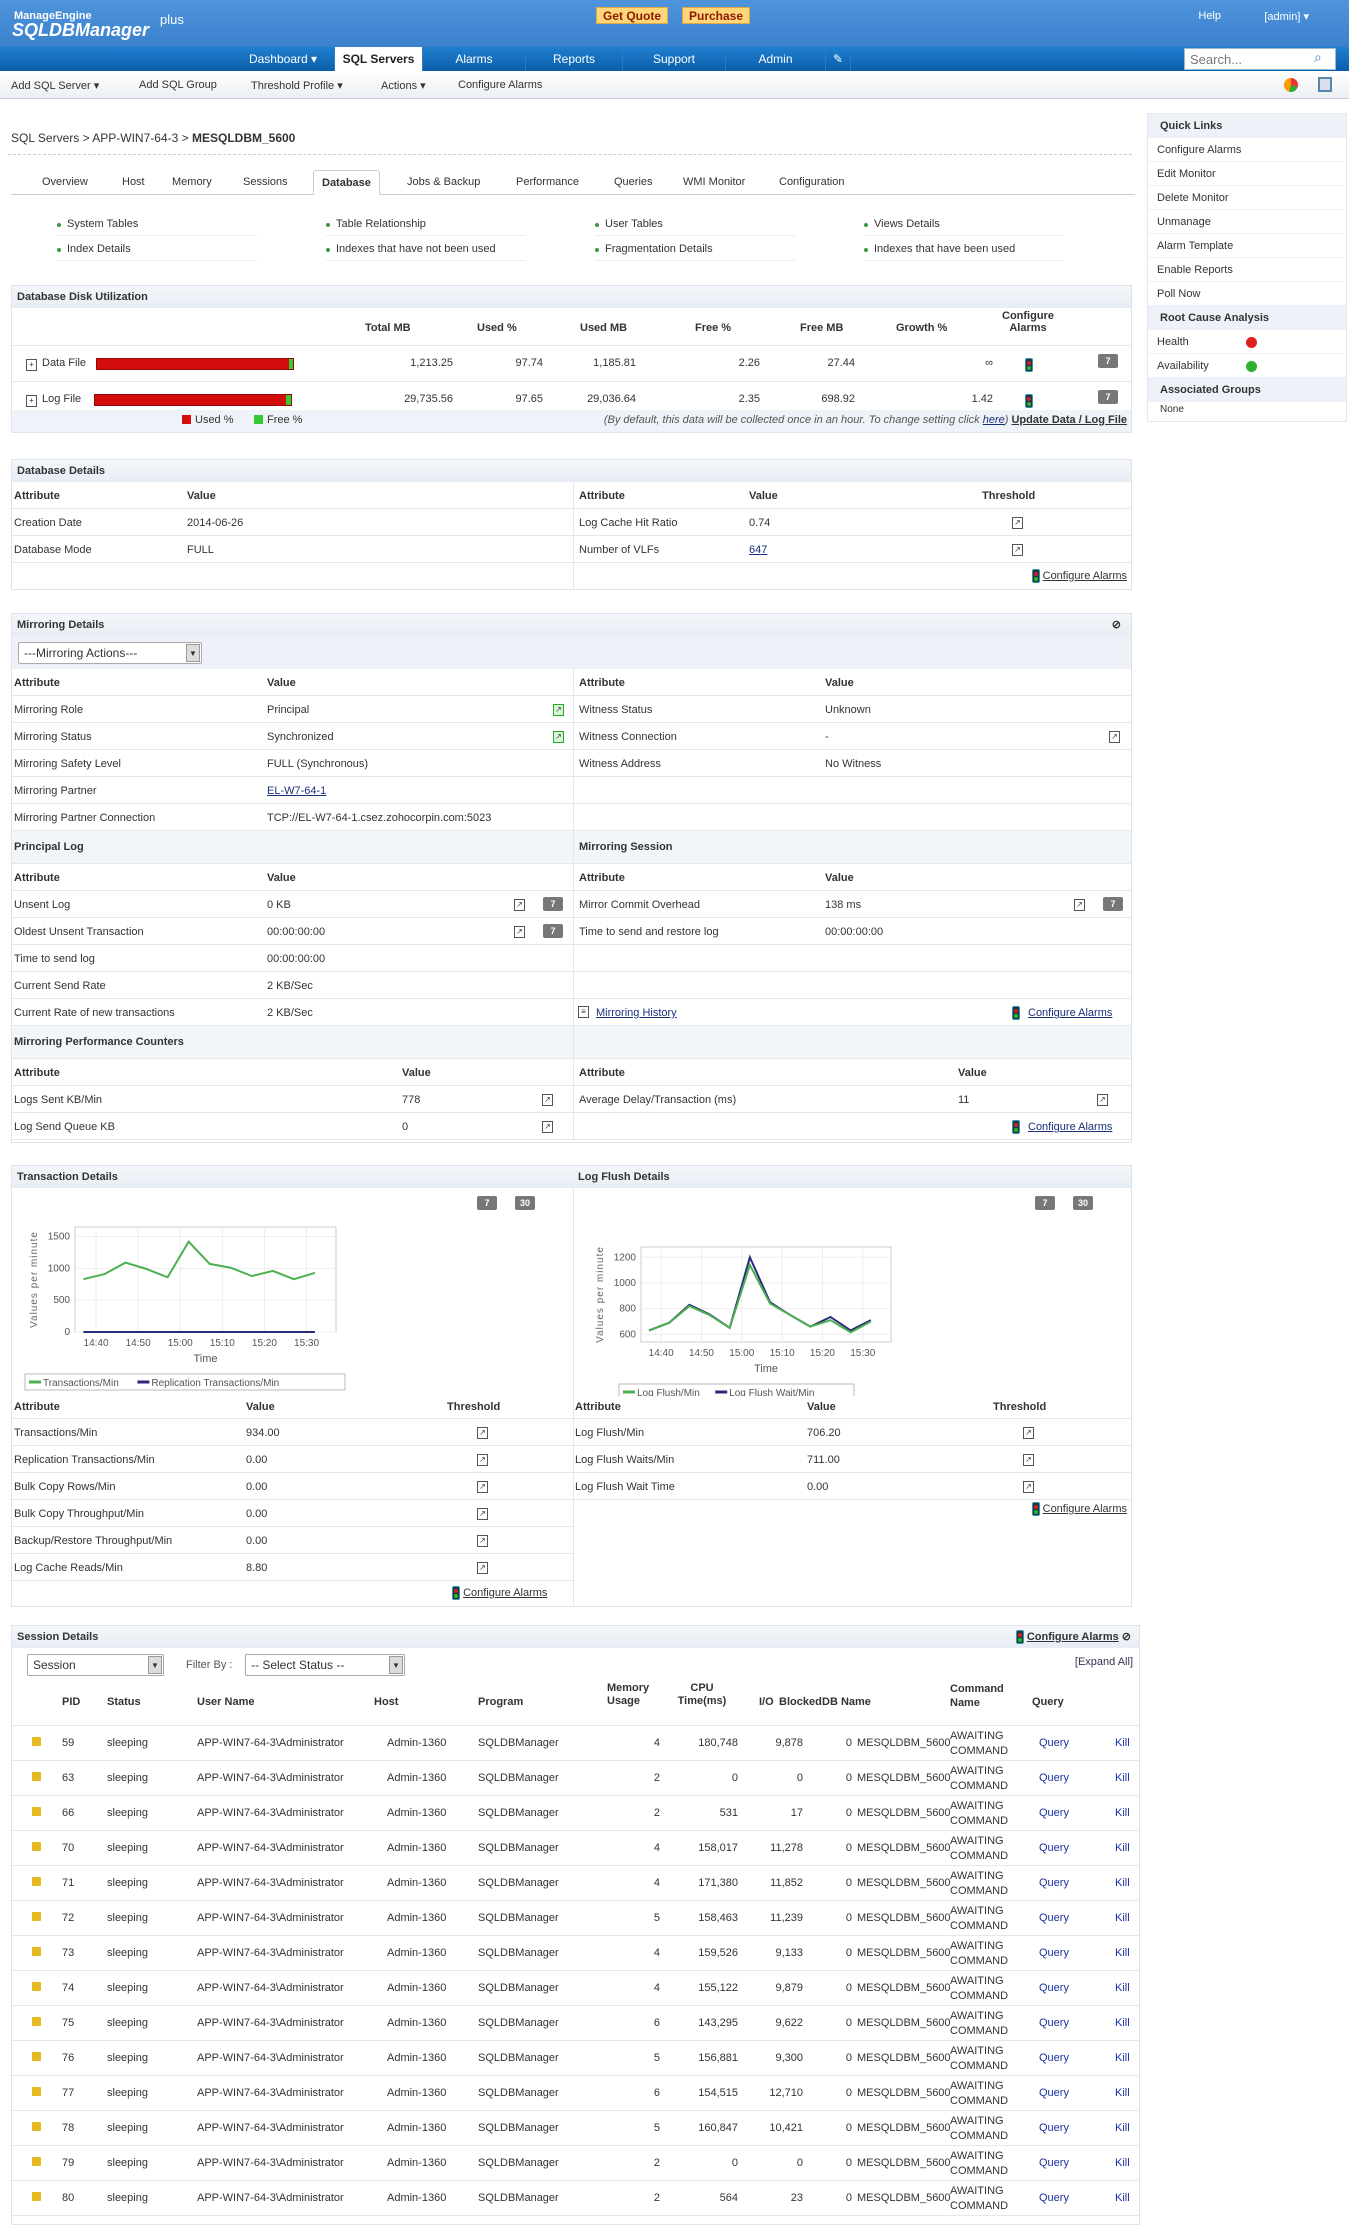 Image resolution: width=1349 pixels, height=2225 pixels. Describe the element at coordinates (1247, 270) in the screenshot. I see `sidebar-link-enable-reports: Enable Reports` at that location.